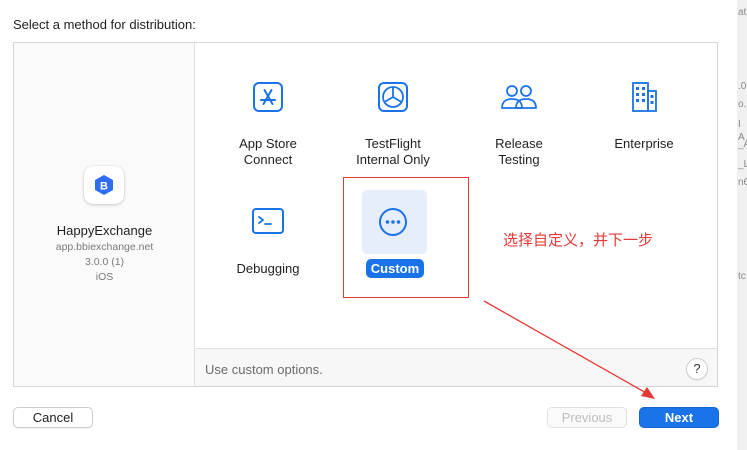 Image resolution: width=747 pixels, height=450 pixels. Describe the element at coordinates (644, 97) in the screenshot. I see `building-icon` at that location.